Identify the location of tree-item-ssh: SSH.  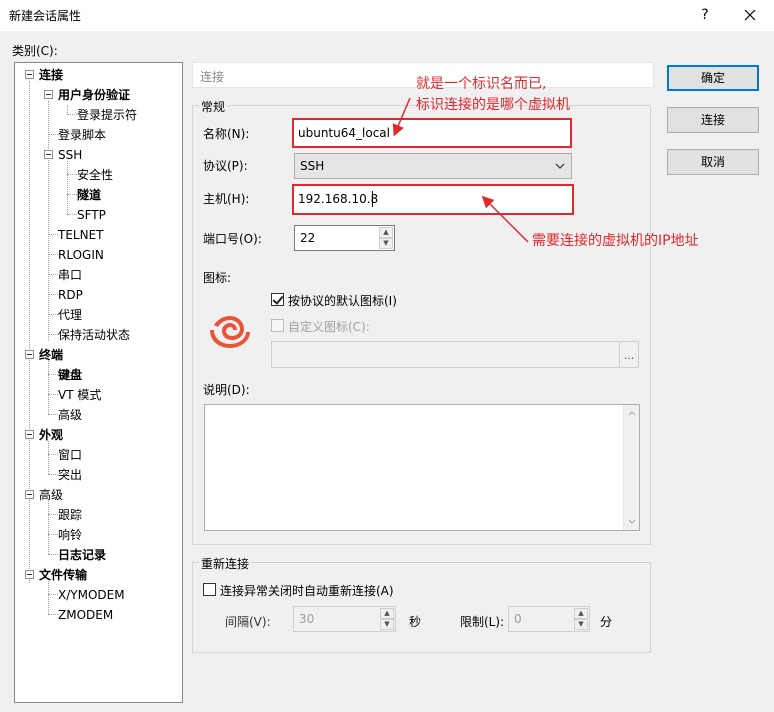
(70, 155).